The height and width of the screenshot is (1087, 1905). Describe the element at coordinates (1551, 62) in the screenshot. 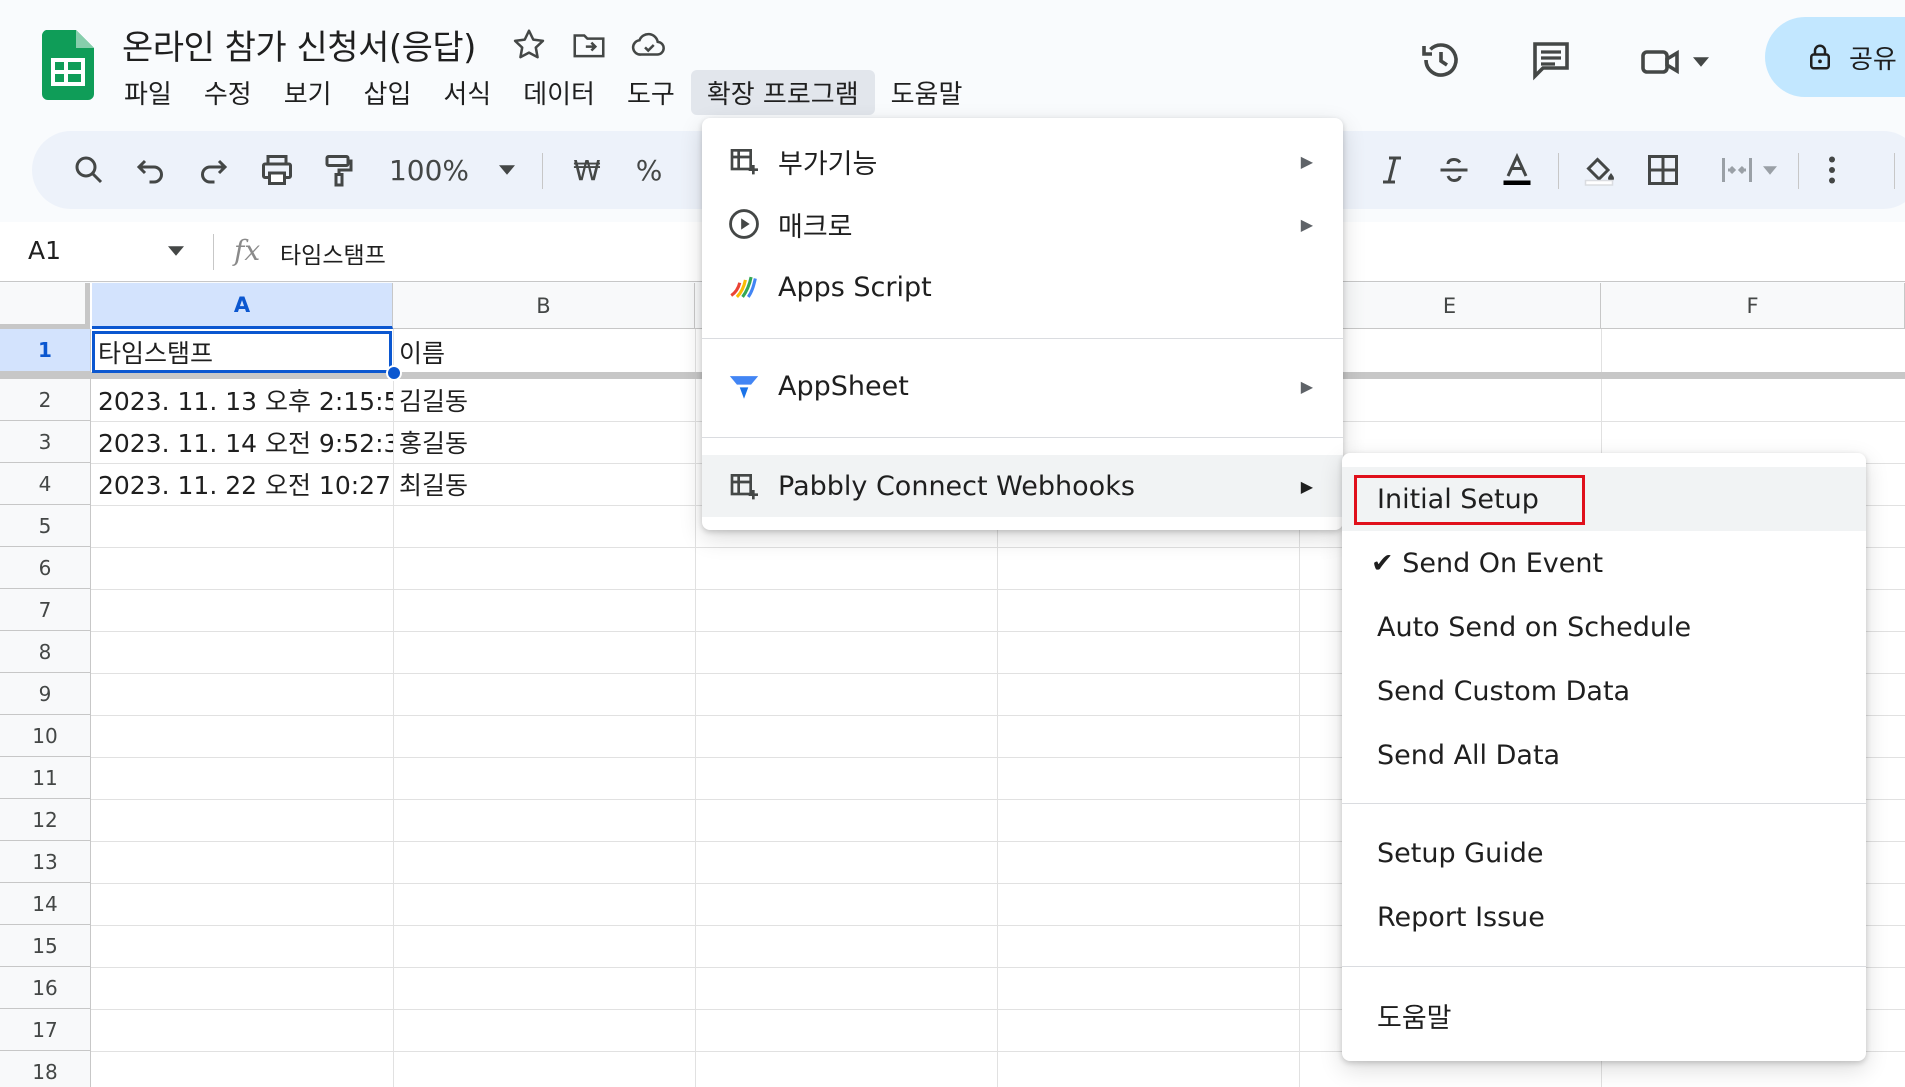

I see `comments-icon` at that location.